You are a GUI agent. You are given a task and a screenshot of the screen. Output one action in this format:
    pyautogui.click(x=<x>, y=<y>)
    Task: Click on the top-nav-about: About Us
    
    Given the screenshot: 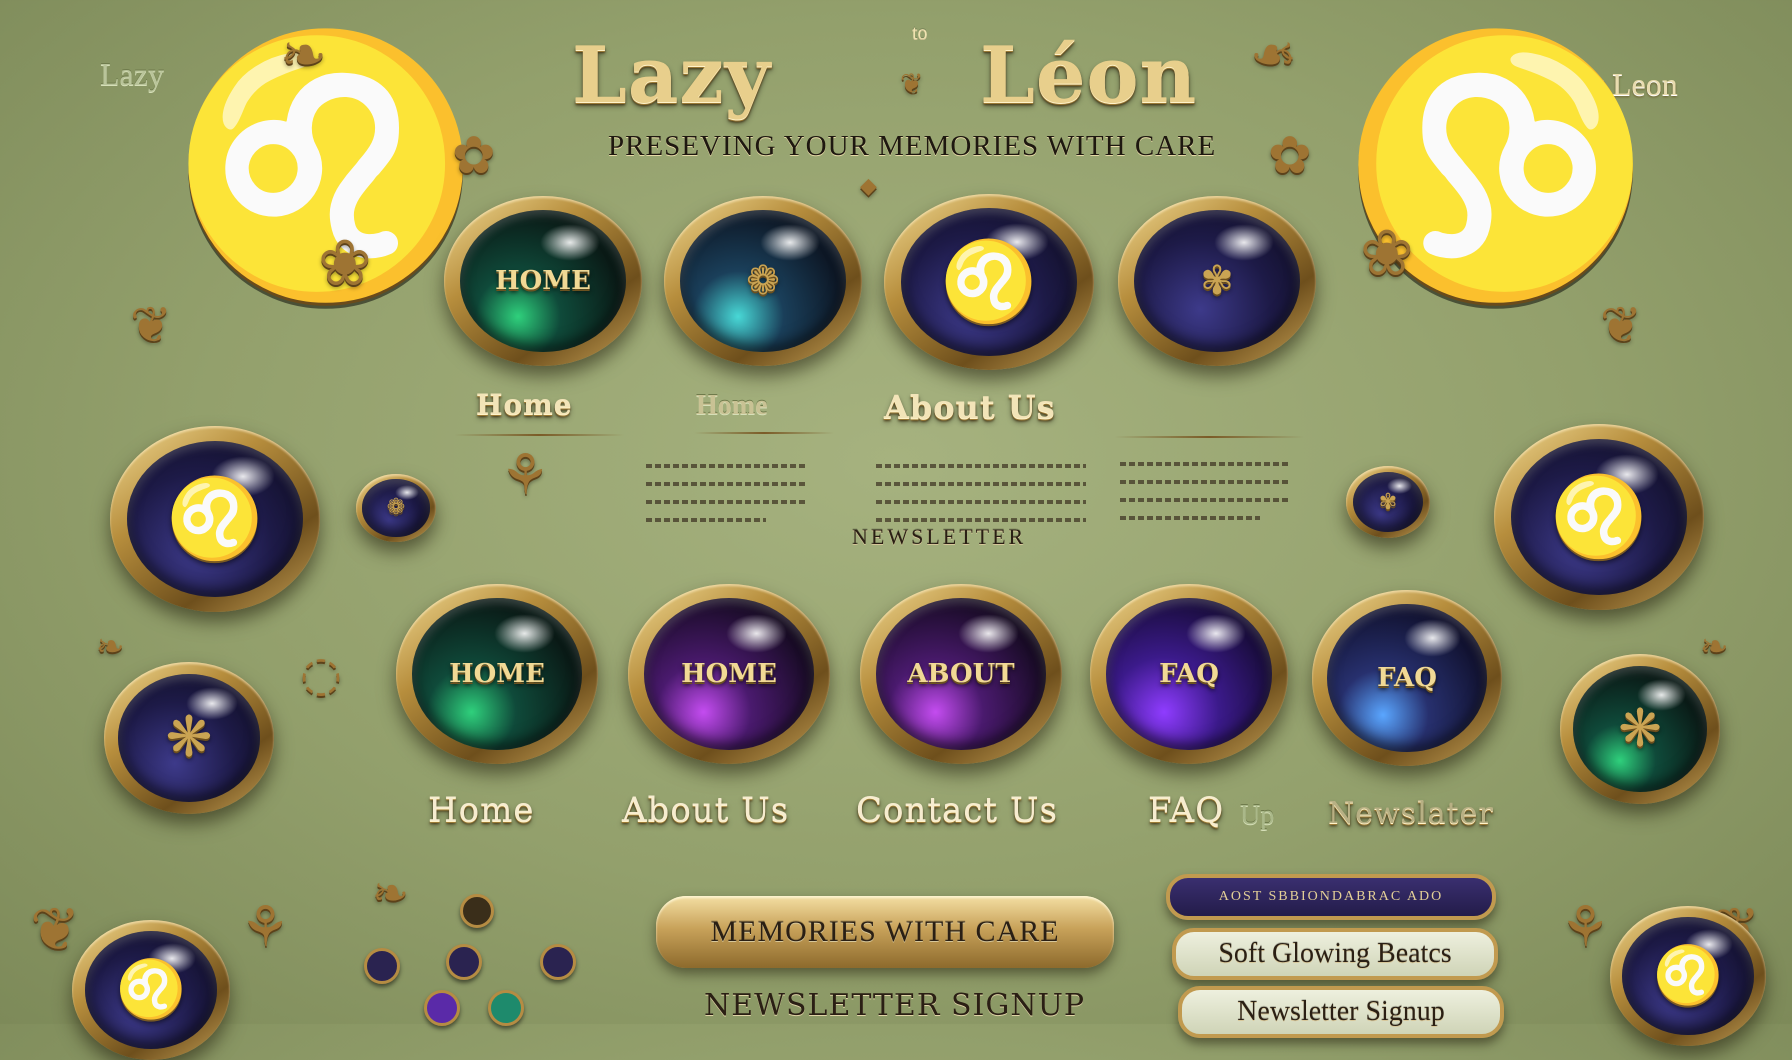 What is the action you would take?
    pyautogui.click(x=970, y=407)
    